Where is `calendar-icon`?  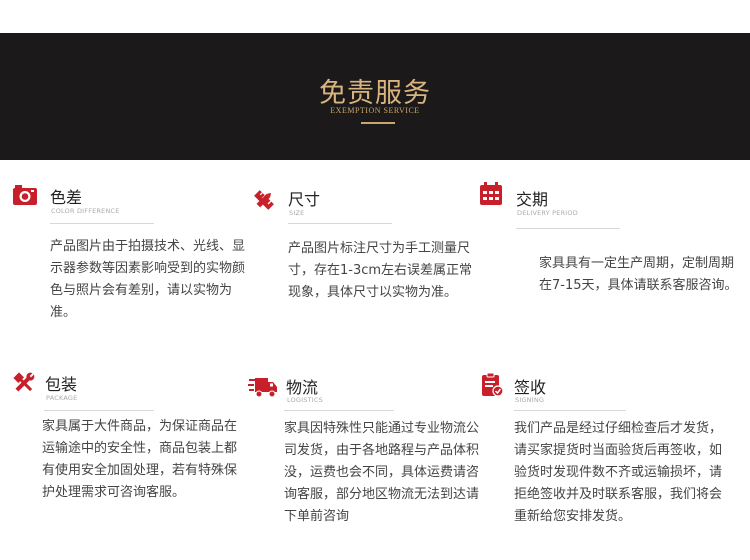 calendar-icon is located at coordinates (491, 194).